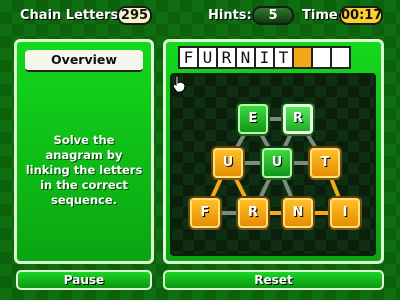  What do you see at coordinates (134, 15) in the screenshot?
I see `score-display: 295` at bounding box center [134, 15].